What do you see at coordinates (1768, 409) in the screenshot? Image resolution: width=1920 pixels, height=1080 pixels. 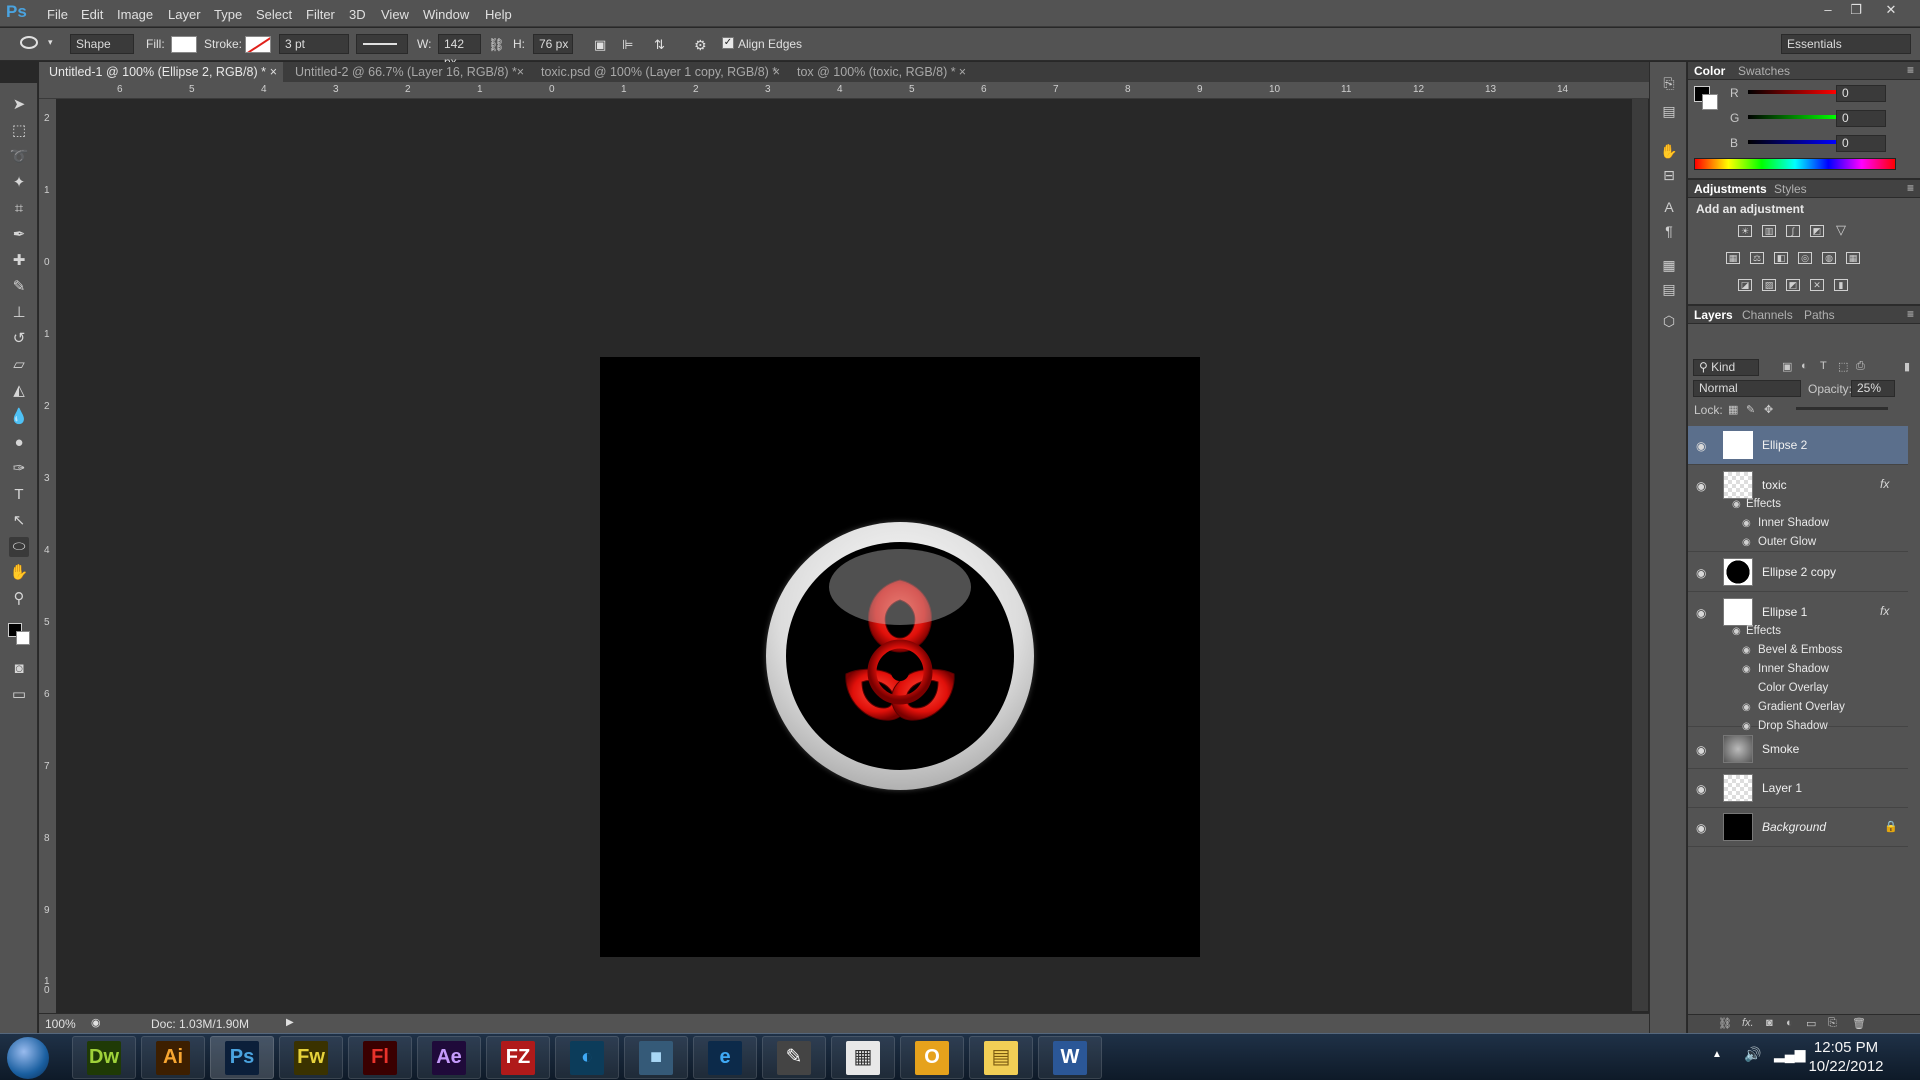 I see `lock-position-icon: ✥` at bounding box center [1768, 409].